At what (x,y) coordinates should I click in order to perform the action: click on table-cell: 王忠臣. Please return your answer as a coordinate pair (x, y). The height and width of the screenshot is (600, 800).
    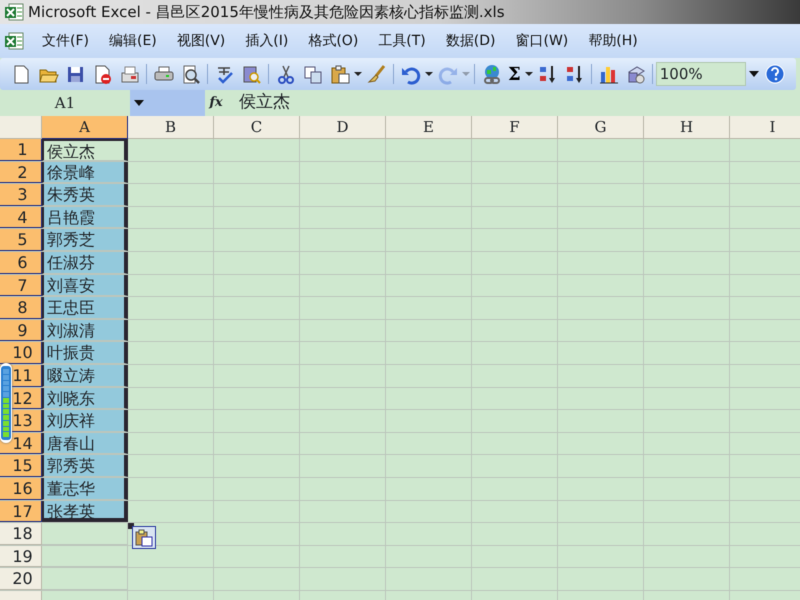
    Looking at the image, I should click on (85, 308).